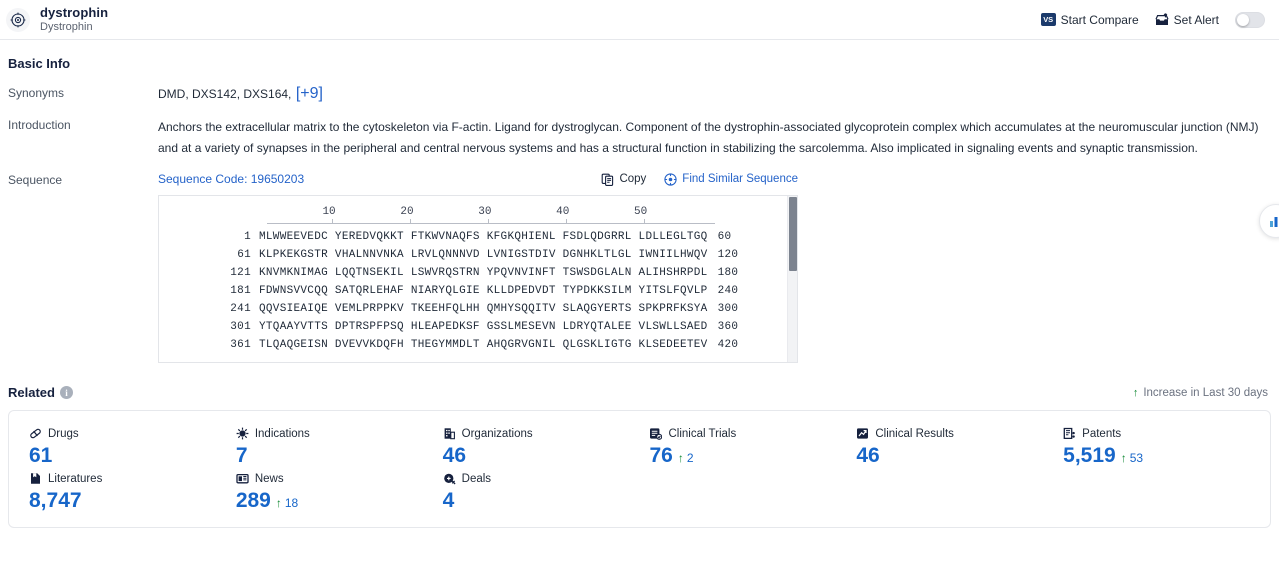 The width and height of the screenshot is (1279, 575). What do you see at coordinates (55, 501) in the screenshot?
I see `card-value: 8,747` at bounding box center [55, 501].